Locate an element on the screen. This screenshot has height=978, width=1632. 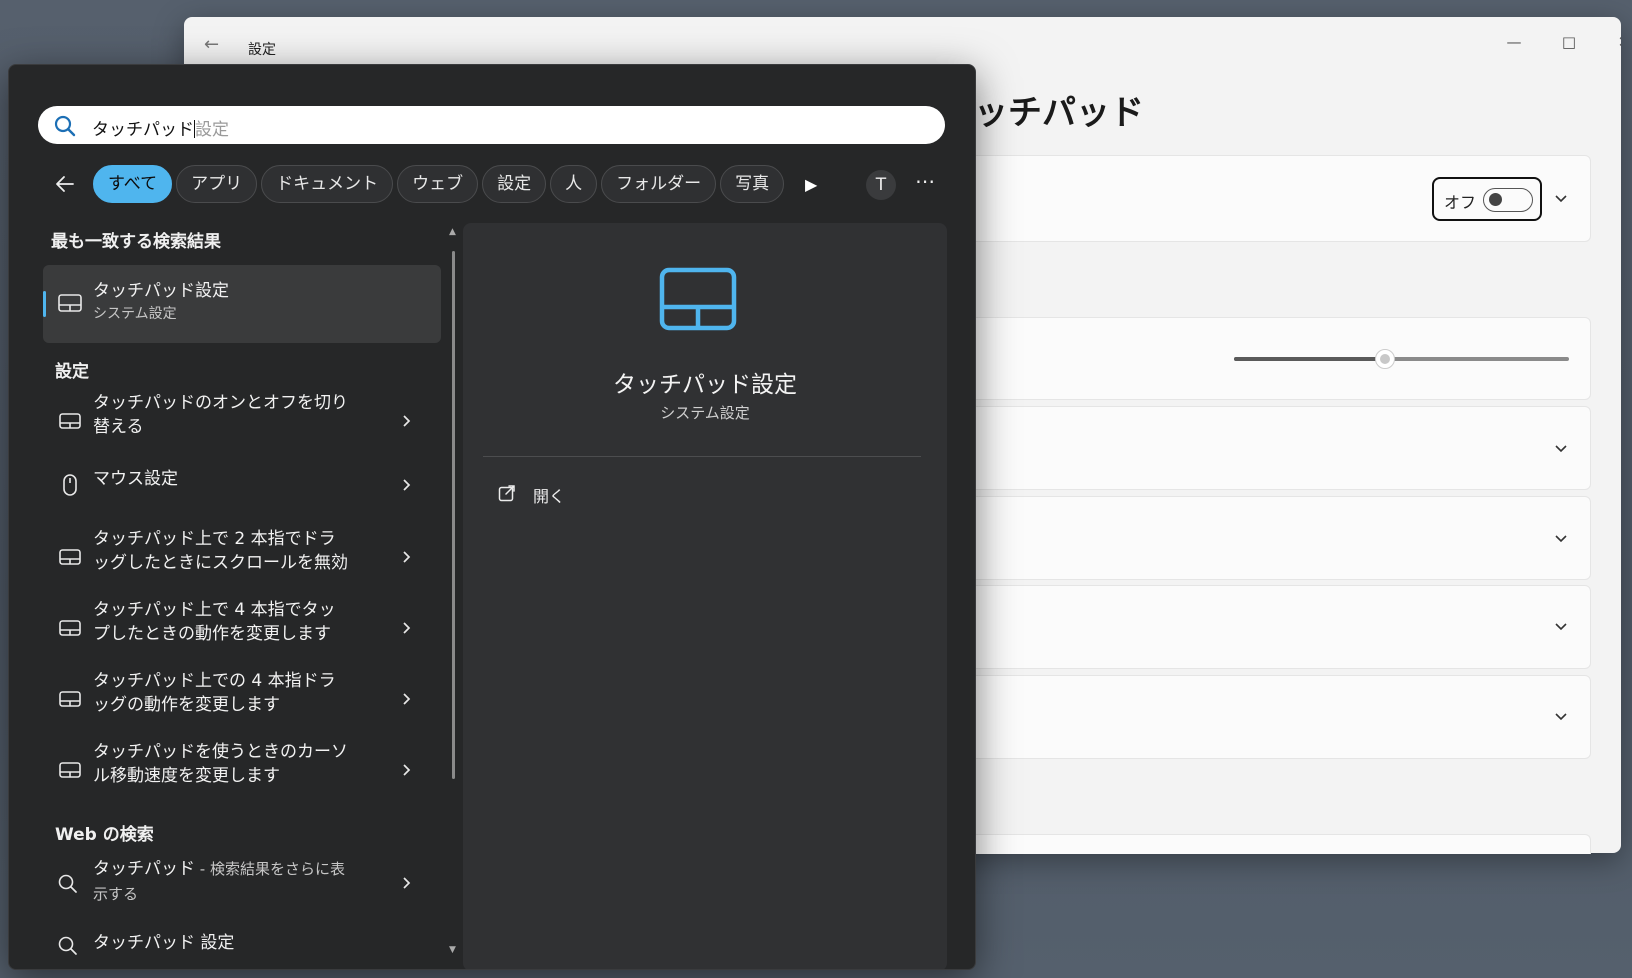
open-external-icon is located at coordinates (507, 495).